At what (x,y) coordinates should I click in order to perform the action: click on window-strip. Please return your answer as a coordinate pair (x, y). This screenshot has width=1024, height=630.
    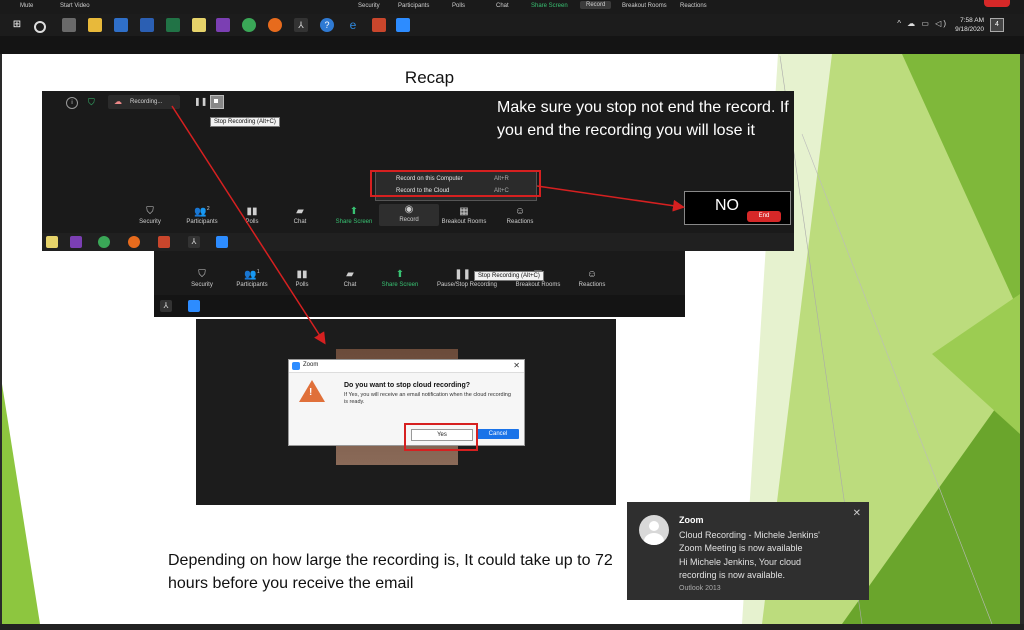
    Looking at the image, I should click on (512, 45).